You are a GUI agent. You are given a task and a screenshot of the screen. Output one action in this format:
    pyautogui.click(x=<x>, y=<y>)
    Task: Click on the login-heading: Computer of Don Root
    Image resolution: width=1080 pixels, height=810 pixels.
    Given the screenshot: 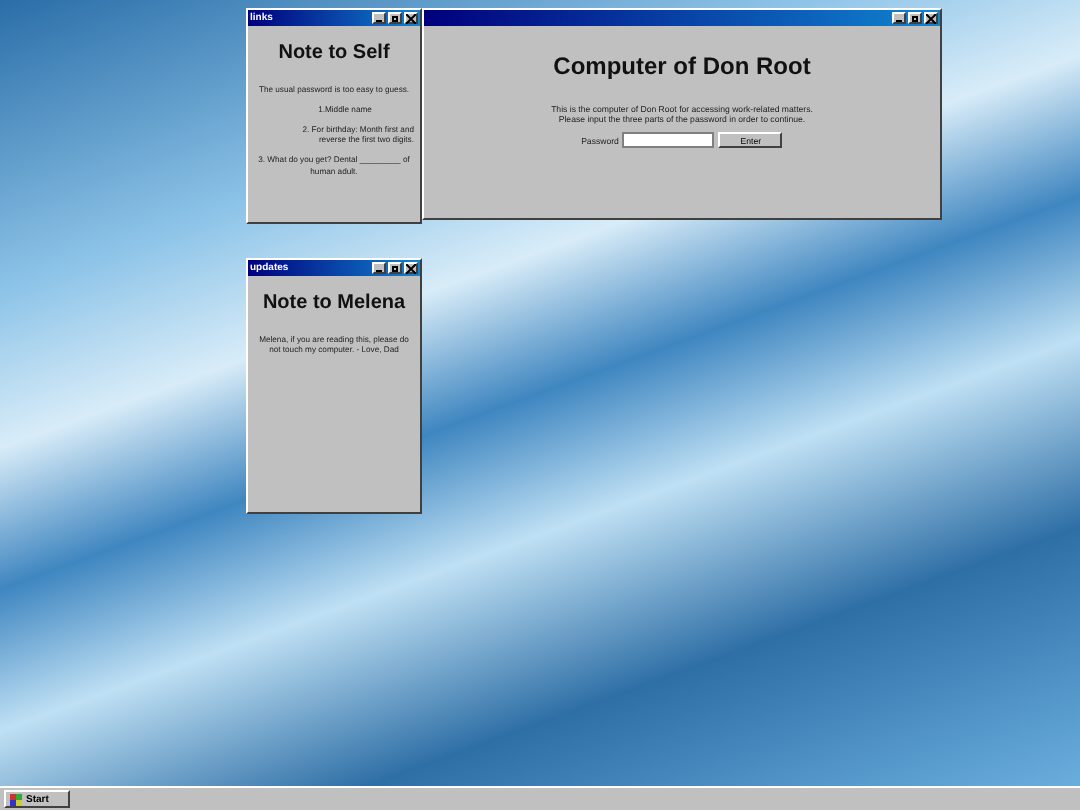 What is the action you would take?
    pyautogui.click(x=682, y=66)
    